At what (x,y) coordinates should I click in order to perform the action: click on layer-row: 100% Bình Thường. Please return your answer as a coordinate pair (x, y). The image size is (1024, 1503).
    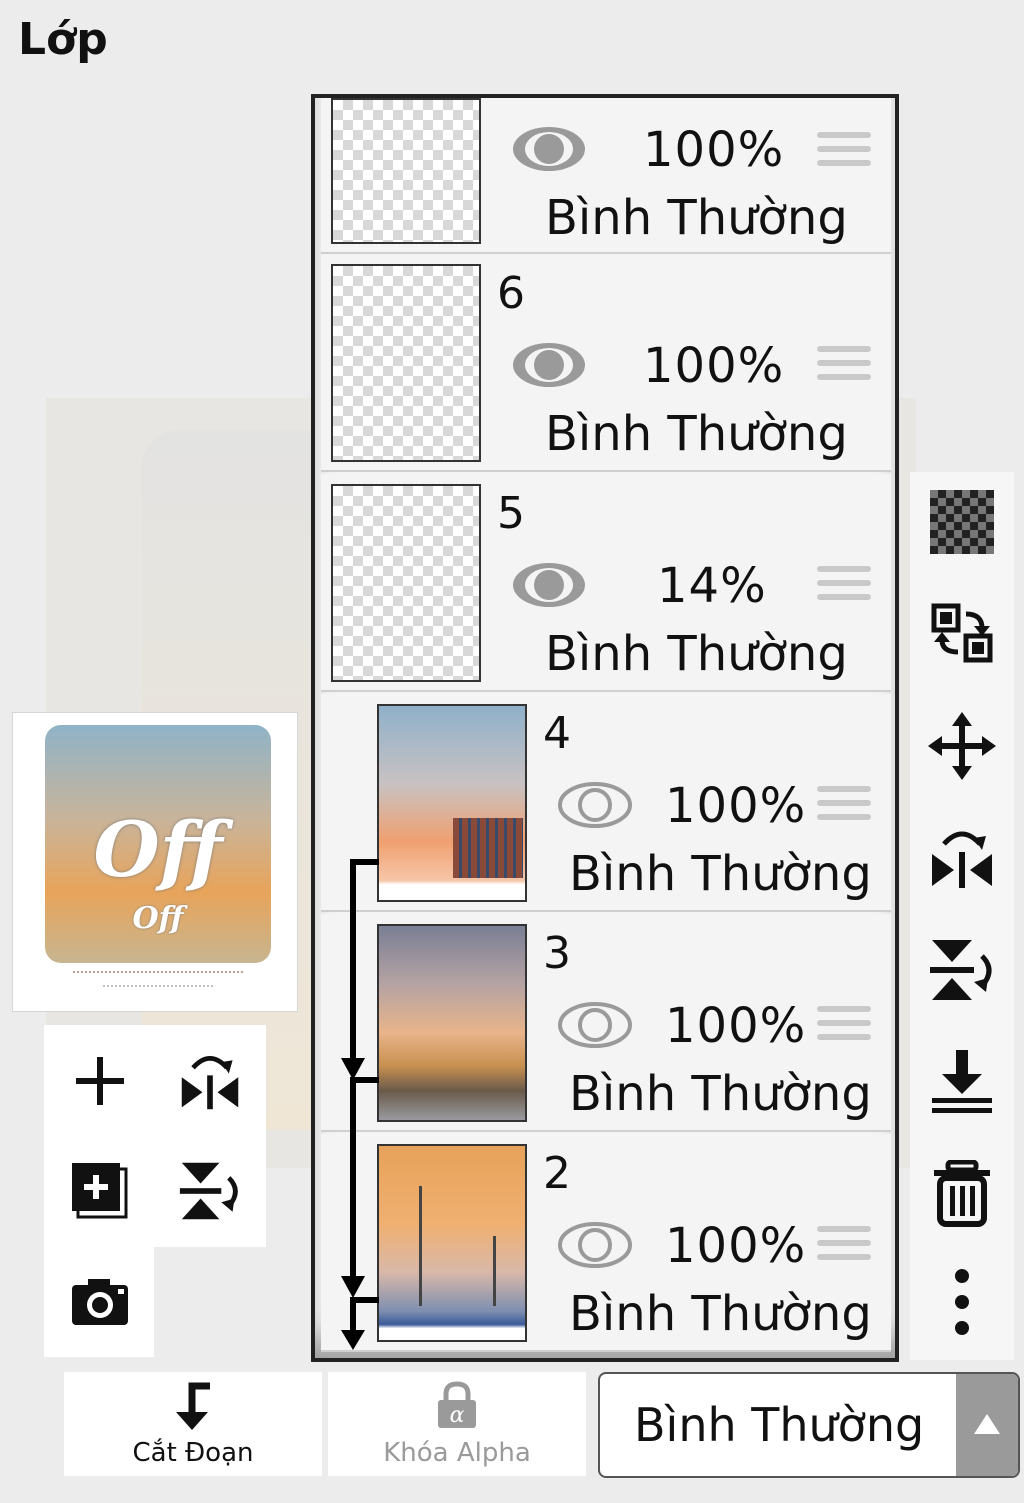
    Looking at the image, I should click on (606, 176).